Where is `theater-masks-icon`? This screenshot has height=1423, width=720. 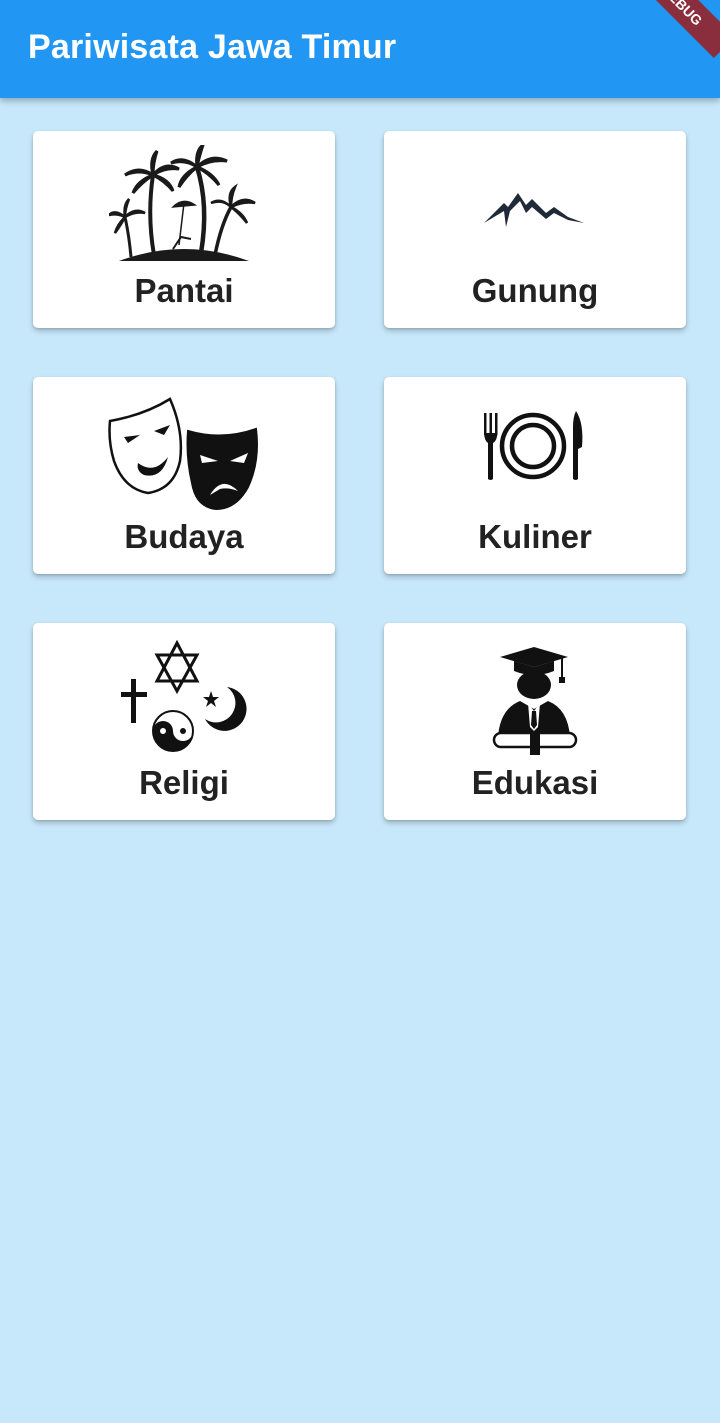 theater-masks-icon is located at coordinates (184, 451).